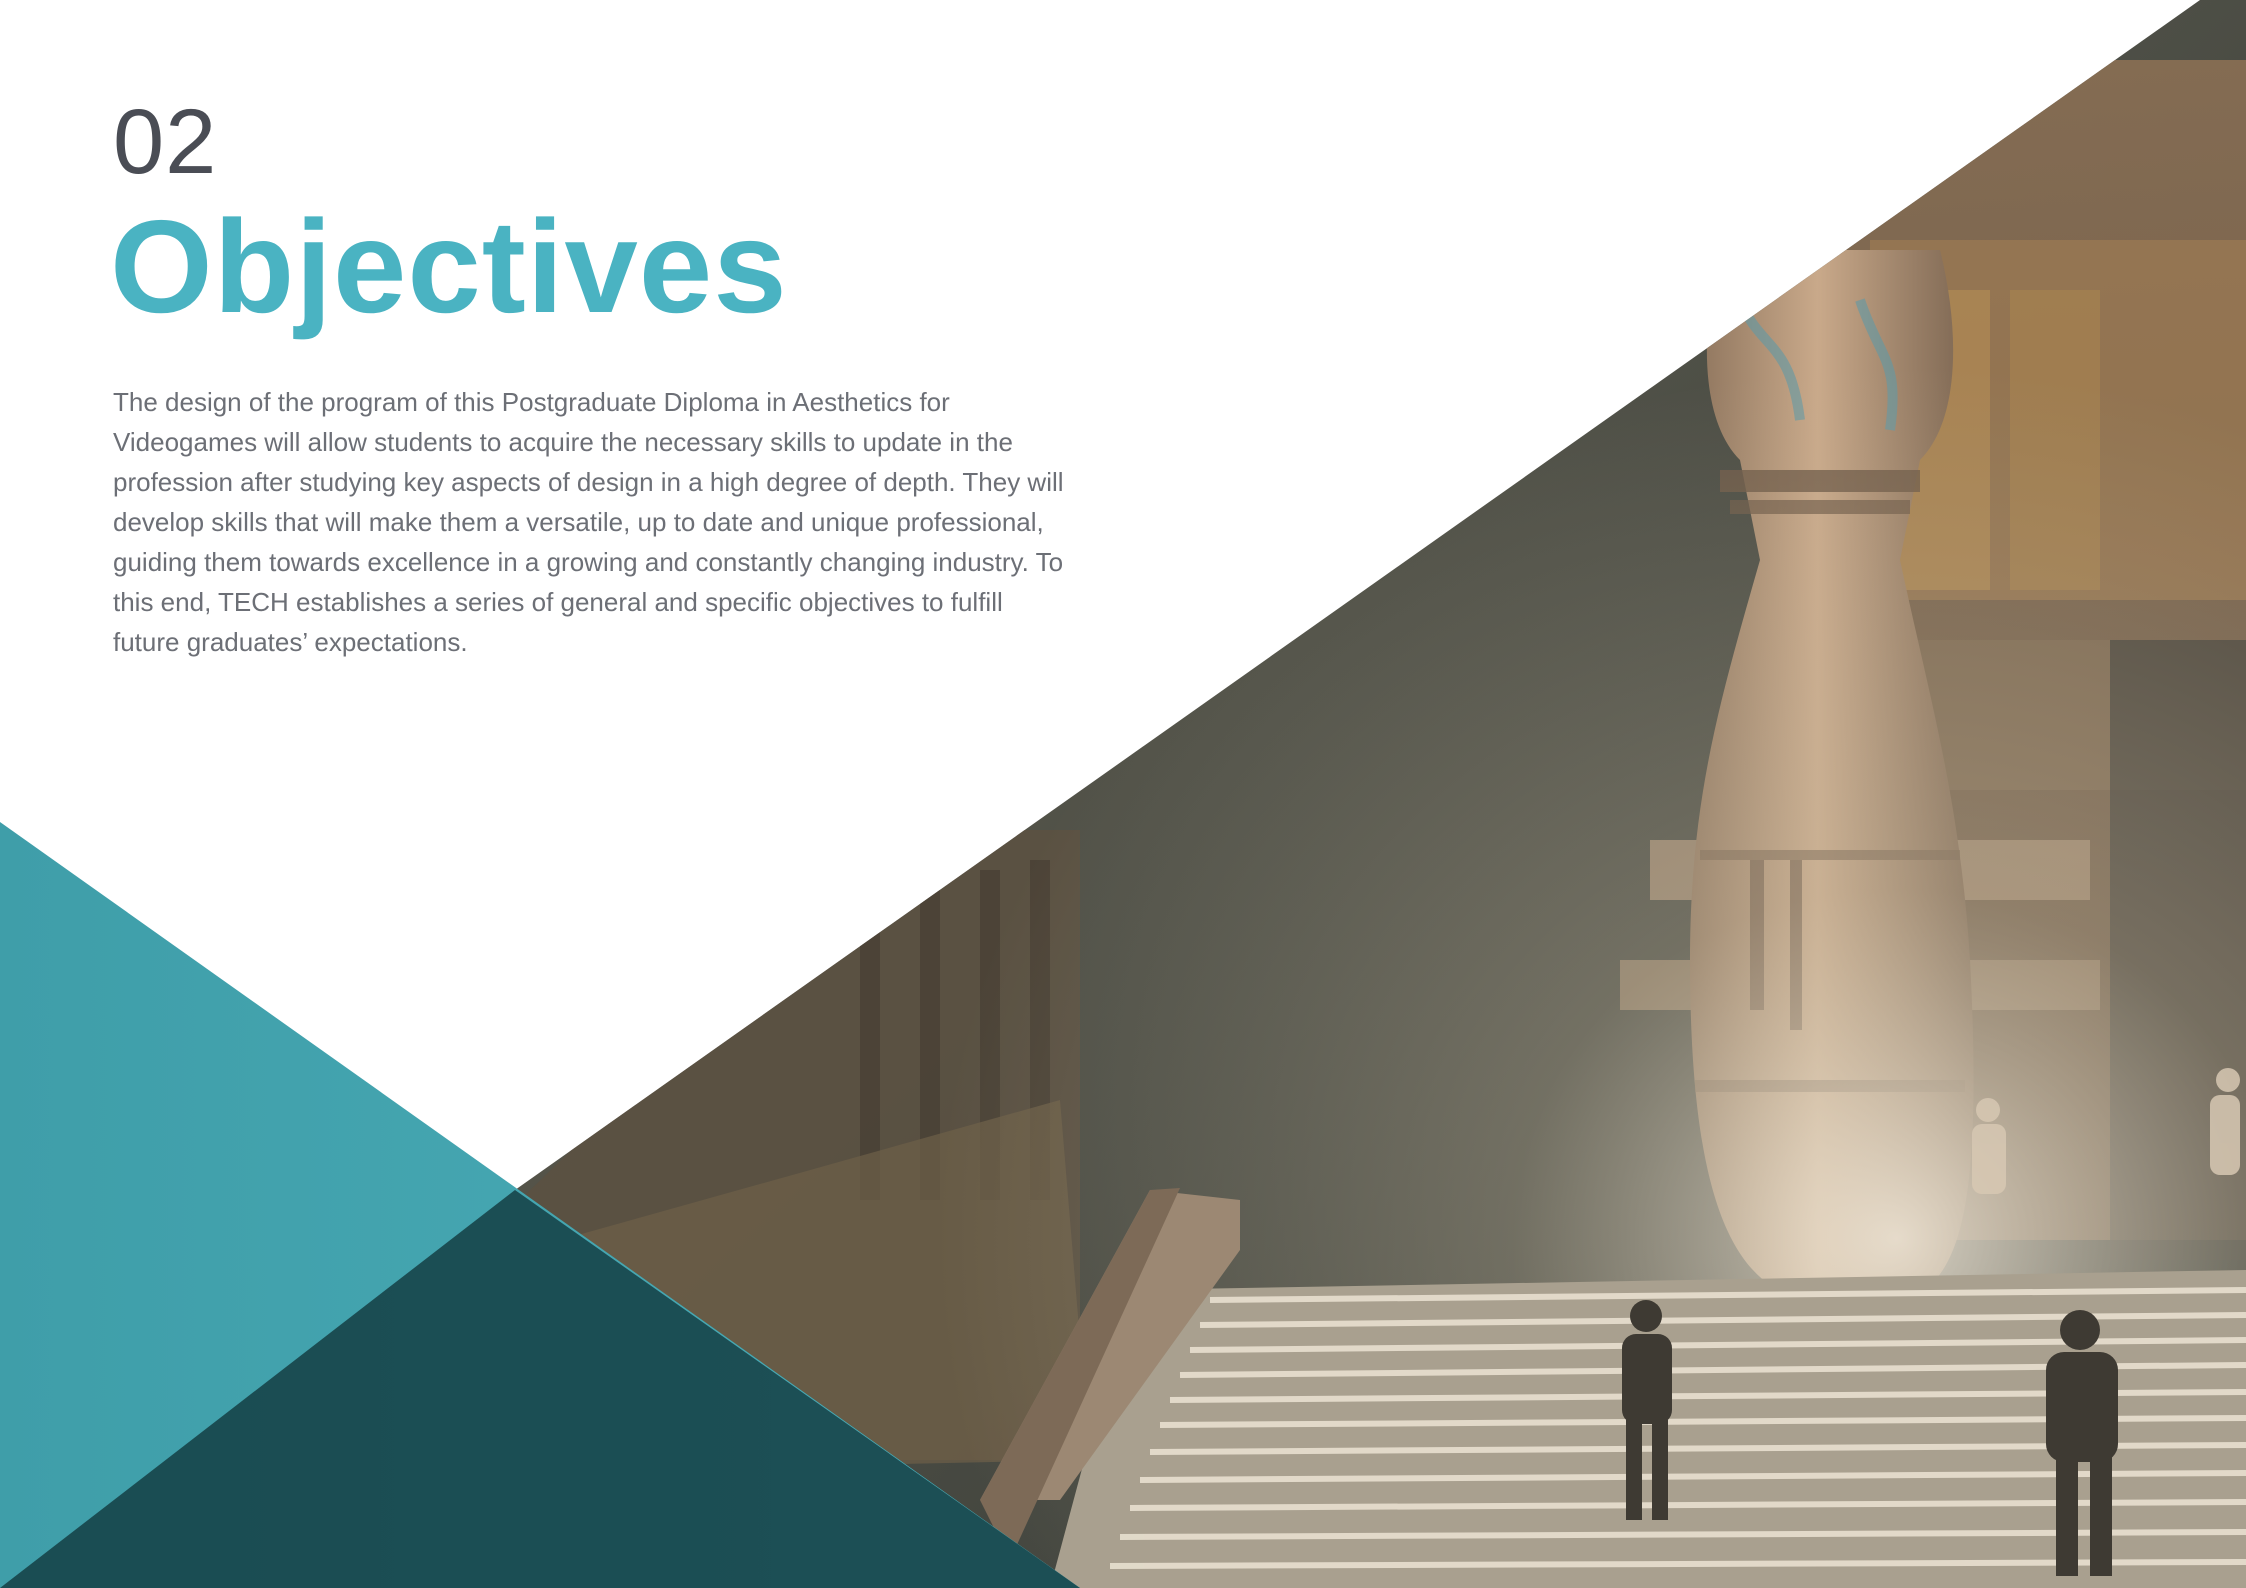 The height and width of the screenshot is (1588, 2246). Describe the element at coordinates (165, 142) in the screenshot. I see `chapter-number: 02` at that location.